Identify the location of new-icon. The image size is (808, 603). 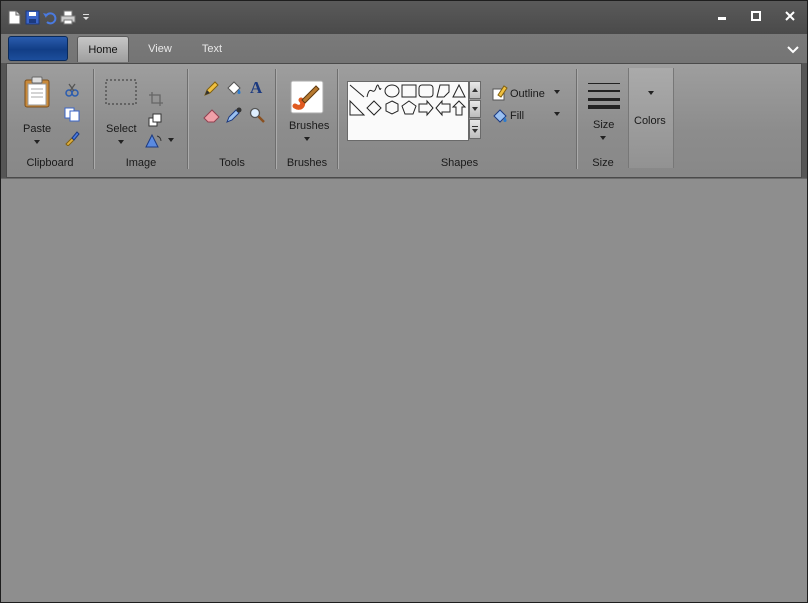
(14, 17).